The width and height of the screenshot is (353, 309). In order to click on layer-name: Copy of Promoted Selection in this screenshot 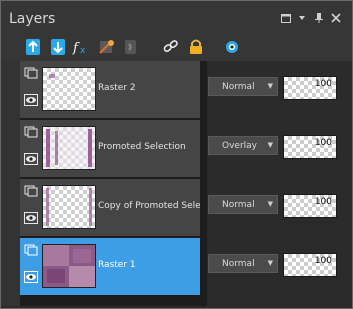, I will do `click(149, 206)`.